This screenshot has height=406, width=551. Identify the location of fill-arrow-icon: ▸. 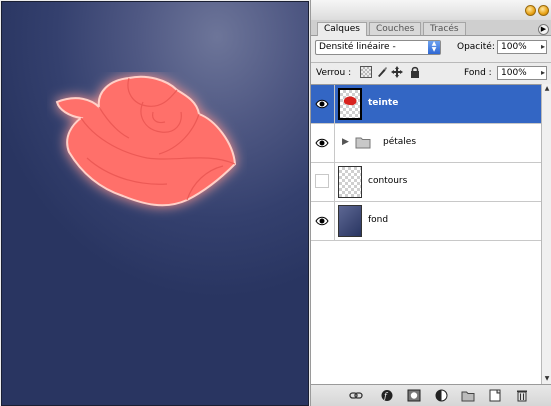
(543, 73).